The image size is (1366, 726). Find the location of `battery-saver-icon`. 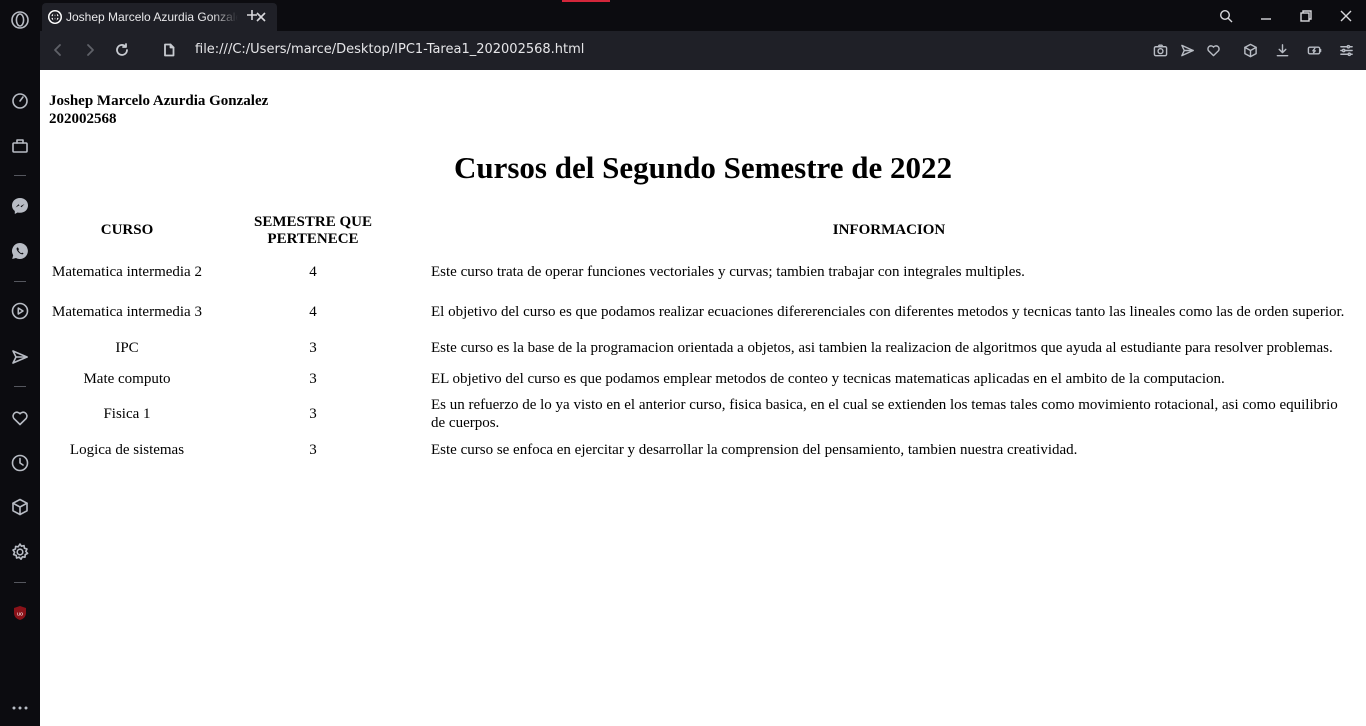

battery-saver-icon is located at coordinates (1314, 50).